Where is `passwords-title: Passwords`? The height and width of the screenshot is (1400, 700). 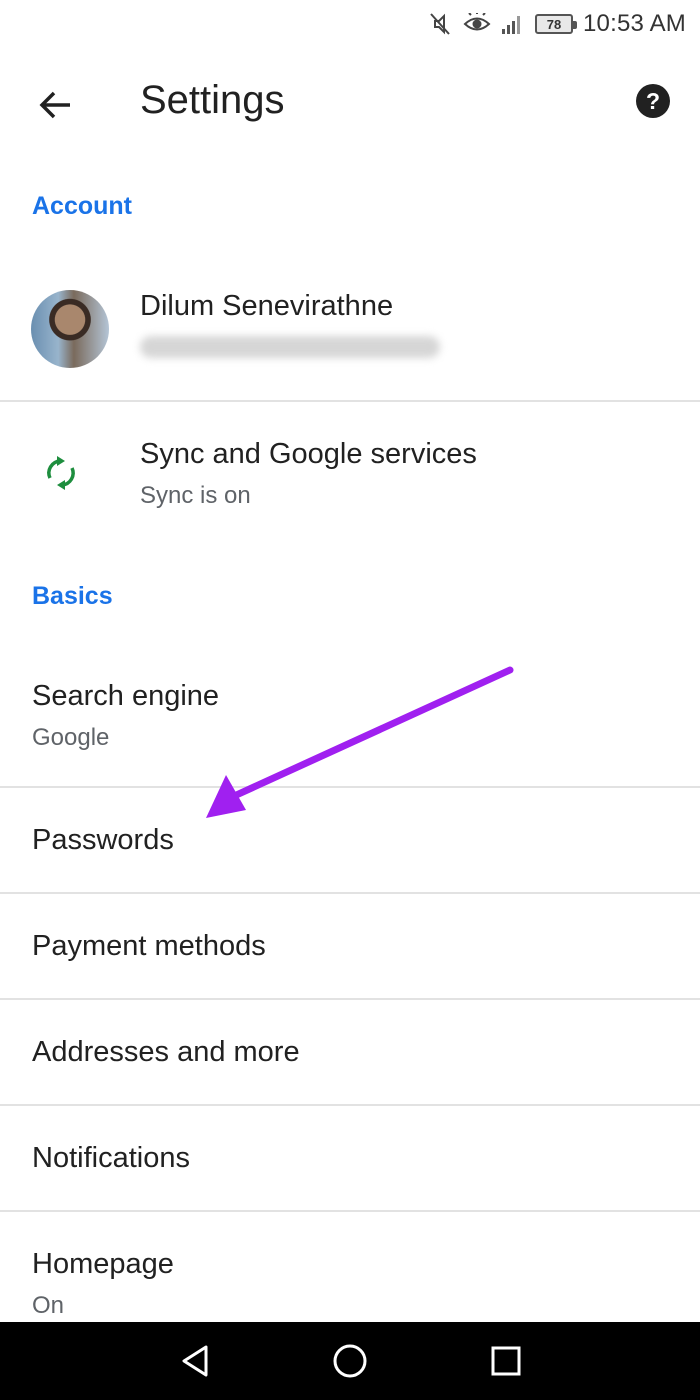
passwords-title: Passwords is located at coordinates (103, 840).